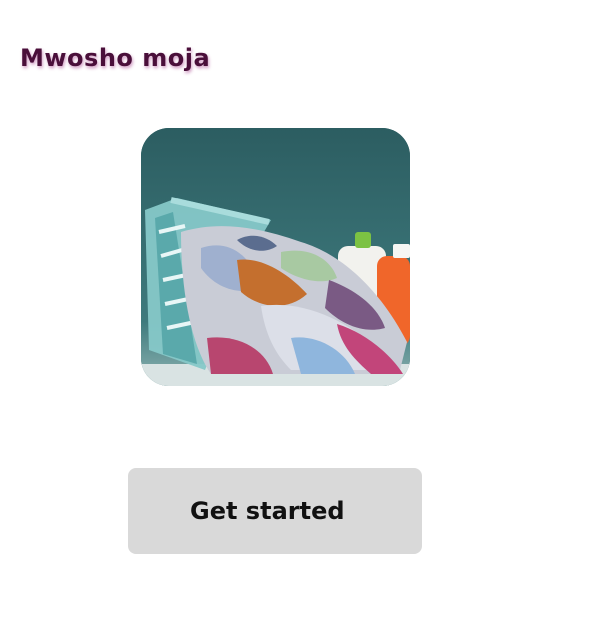 The width and height of the screenshot is (598, 624). I want to click on get-started-label: Get started, so click(267, 511).